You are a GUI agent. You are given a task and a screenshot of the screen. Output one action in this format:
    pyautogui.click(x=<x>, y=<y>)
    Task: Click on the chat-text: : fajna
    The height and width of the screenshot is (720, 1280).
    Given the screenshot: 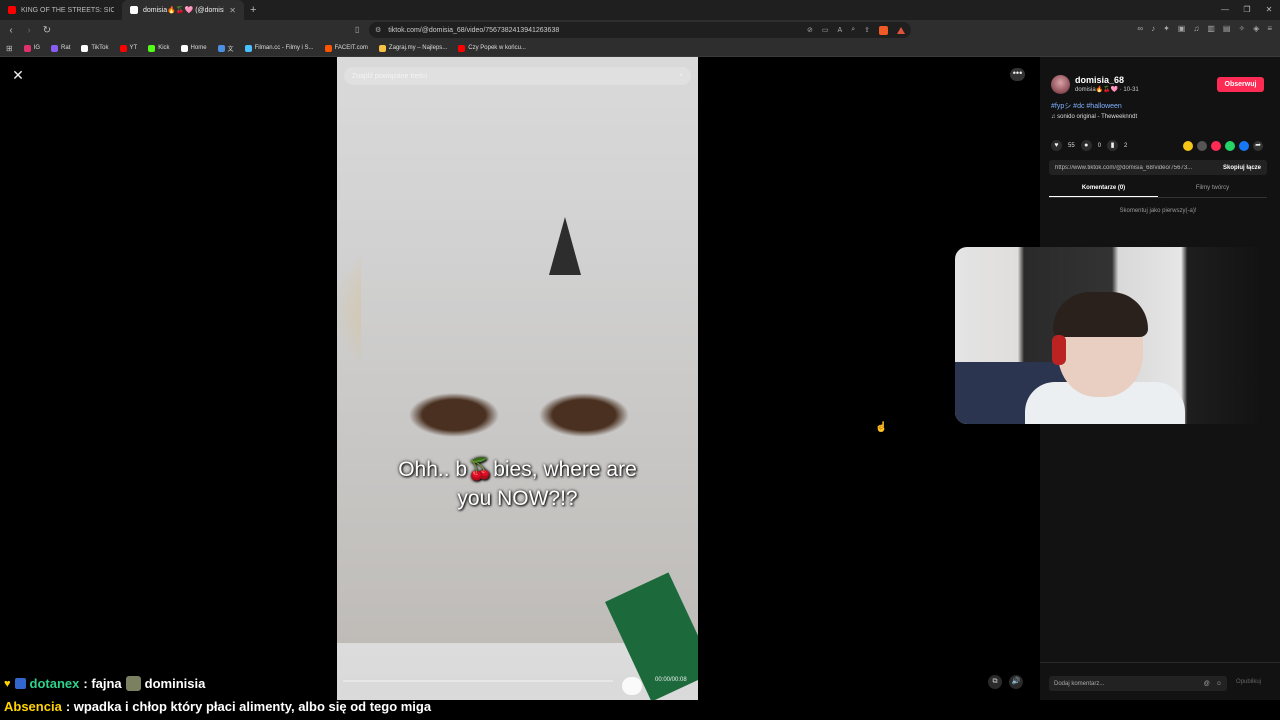 What is the action you would take?
    pyautogui.click(x=102, y=683)
    